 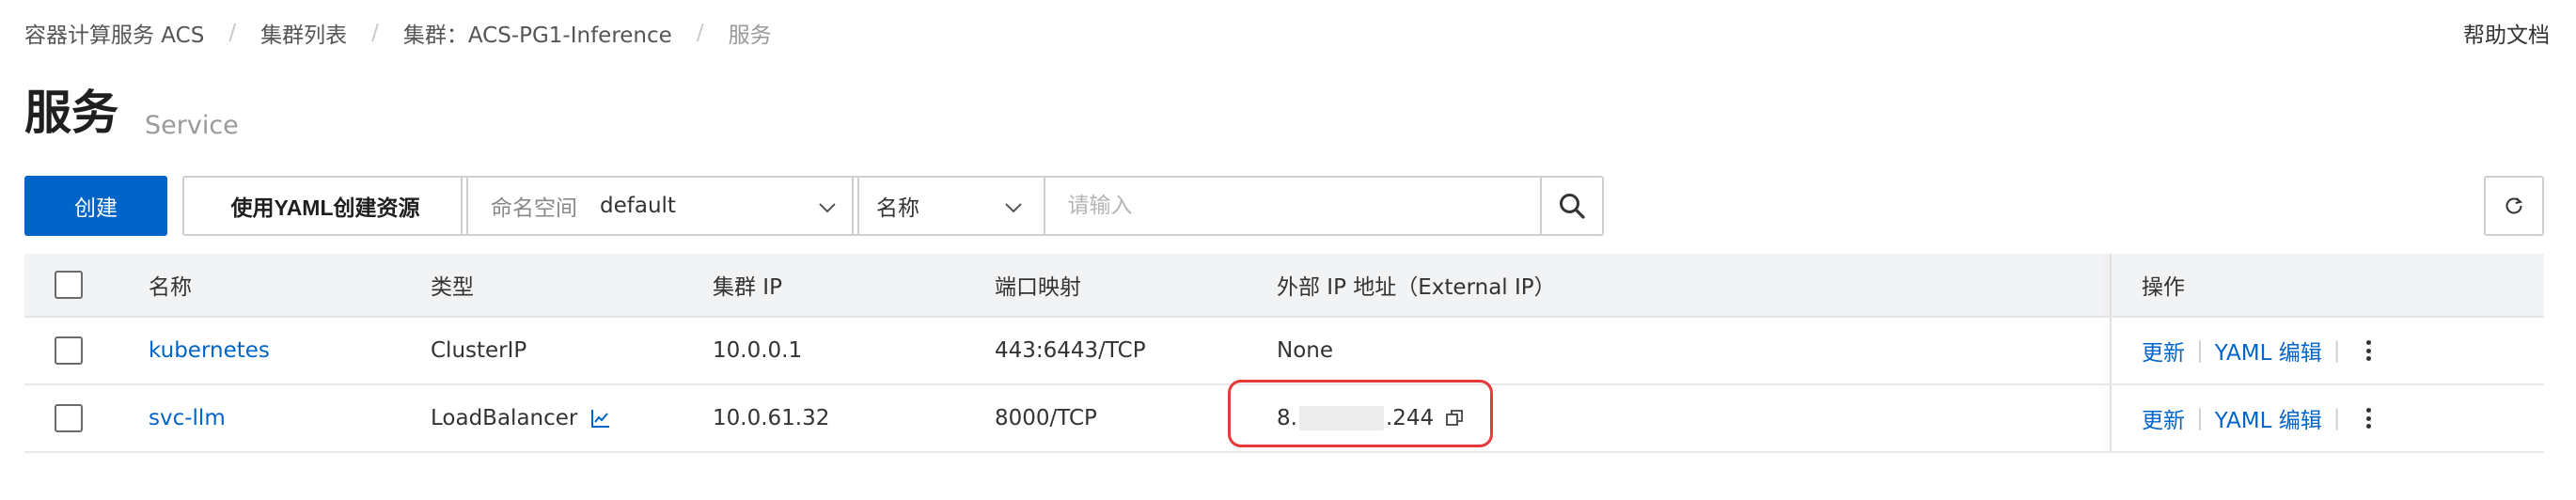 I want to click on cluster-ip: 10.0.0.1, so click(x=758, y=350).